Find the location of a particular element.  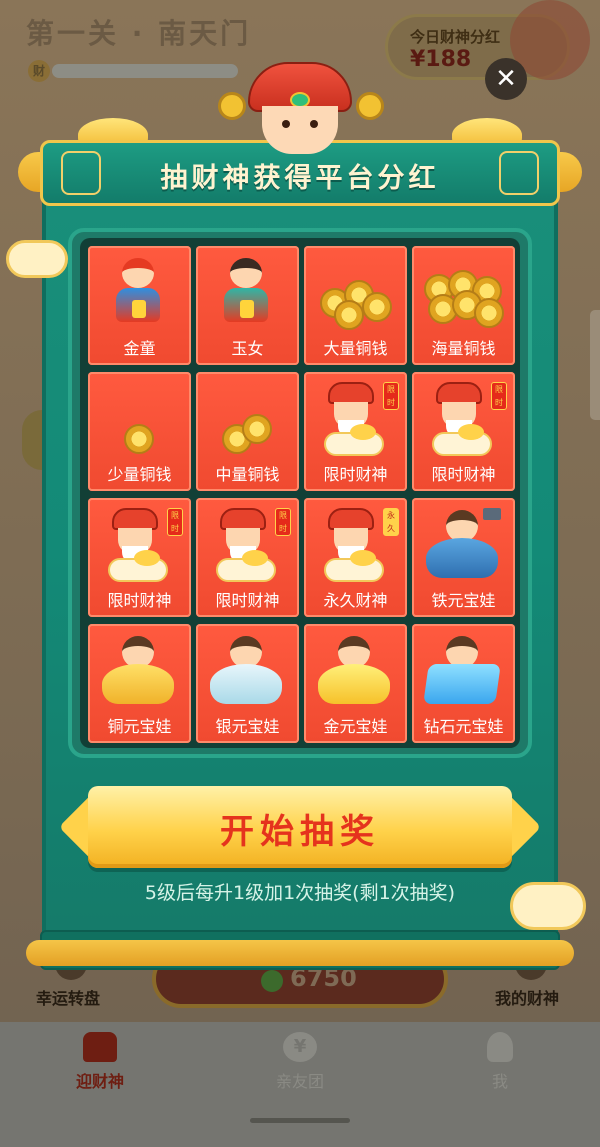

prize-label: 海量铜钱 is located at coordinates (463, 348).